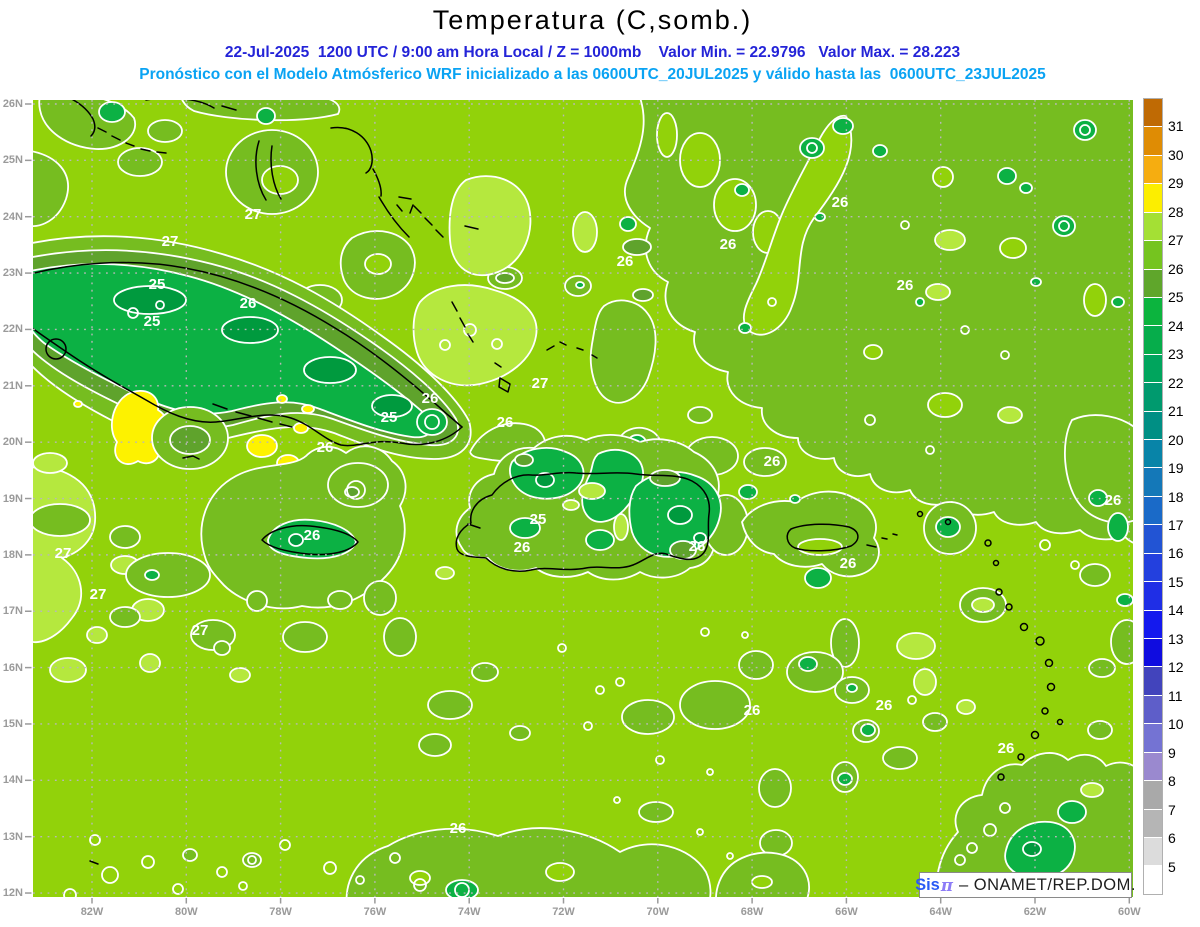  I want to click on colorbar-tick-label: 17, so click(1176, 524).